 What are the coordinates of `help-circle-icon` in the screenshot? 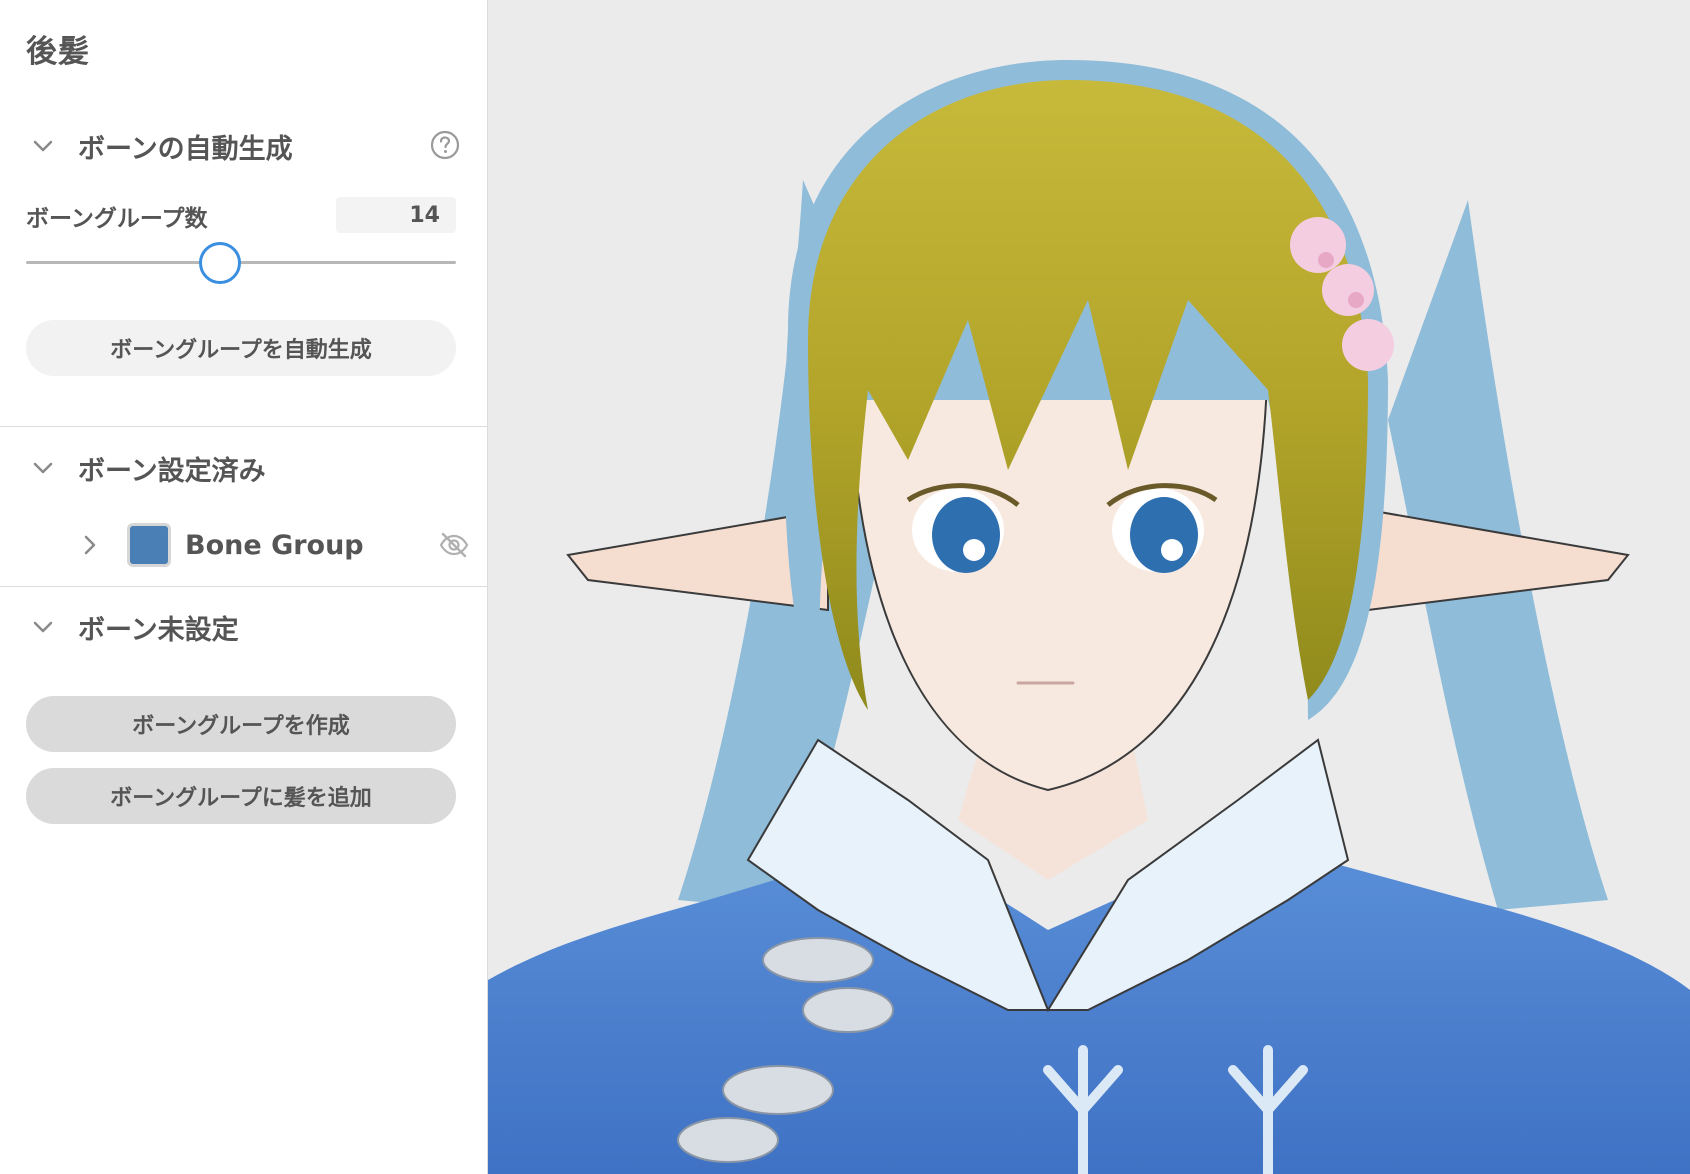 It's located at (445, 145).